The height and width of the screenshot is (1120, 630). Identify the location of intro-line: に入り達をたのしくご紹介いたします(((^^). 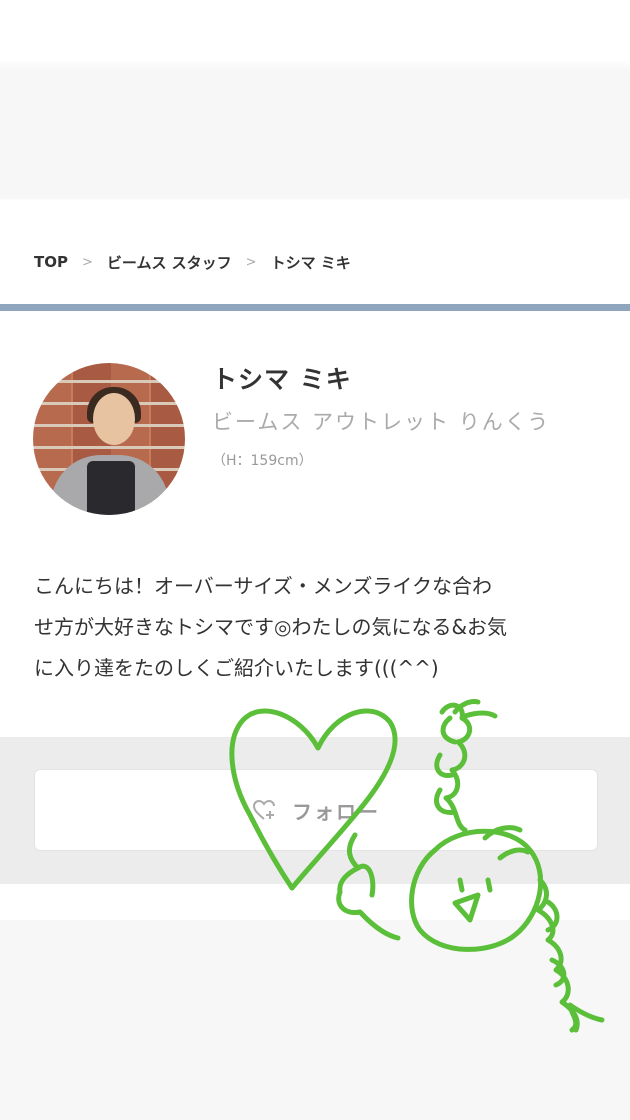
(236, 668).